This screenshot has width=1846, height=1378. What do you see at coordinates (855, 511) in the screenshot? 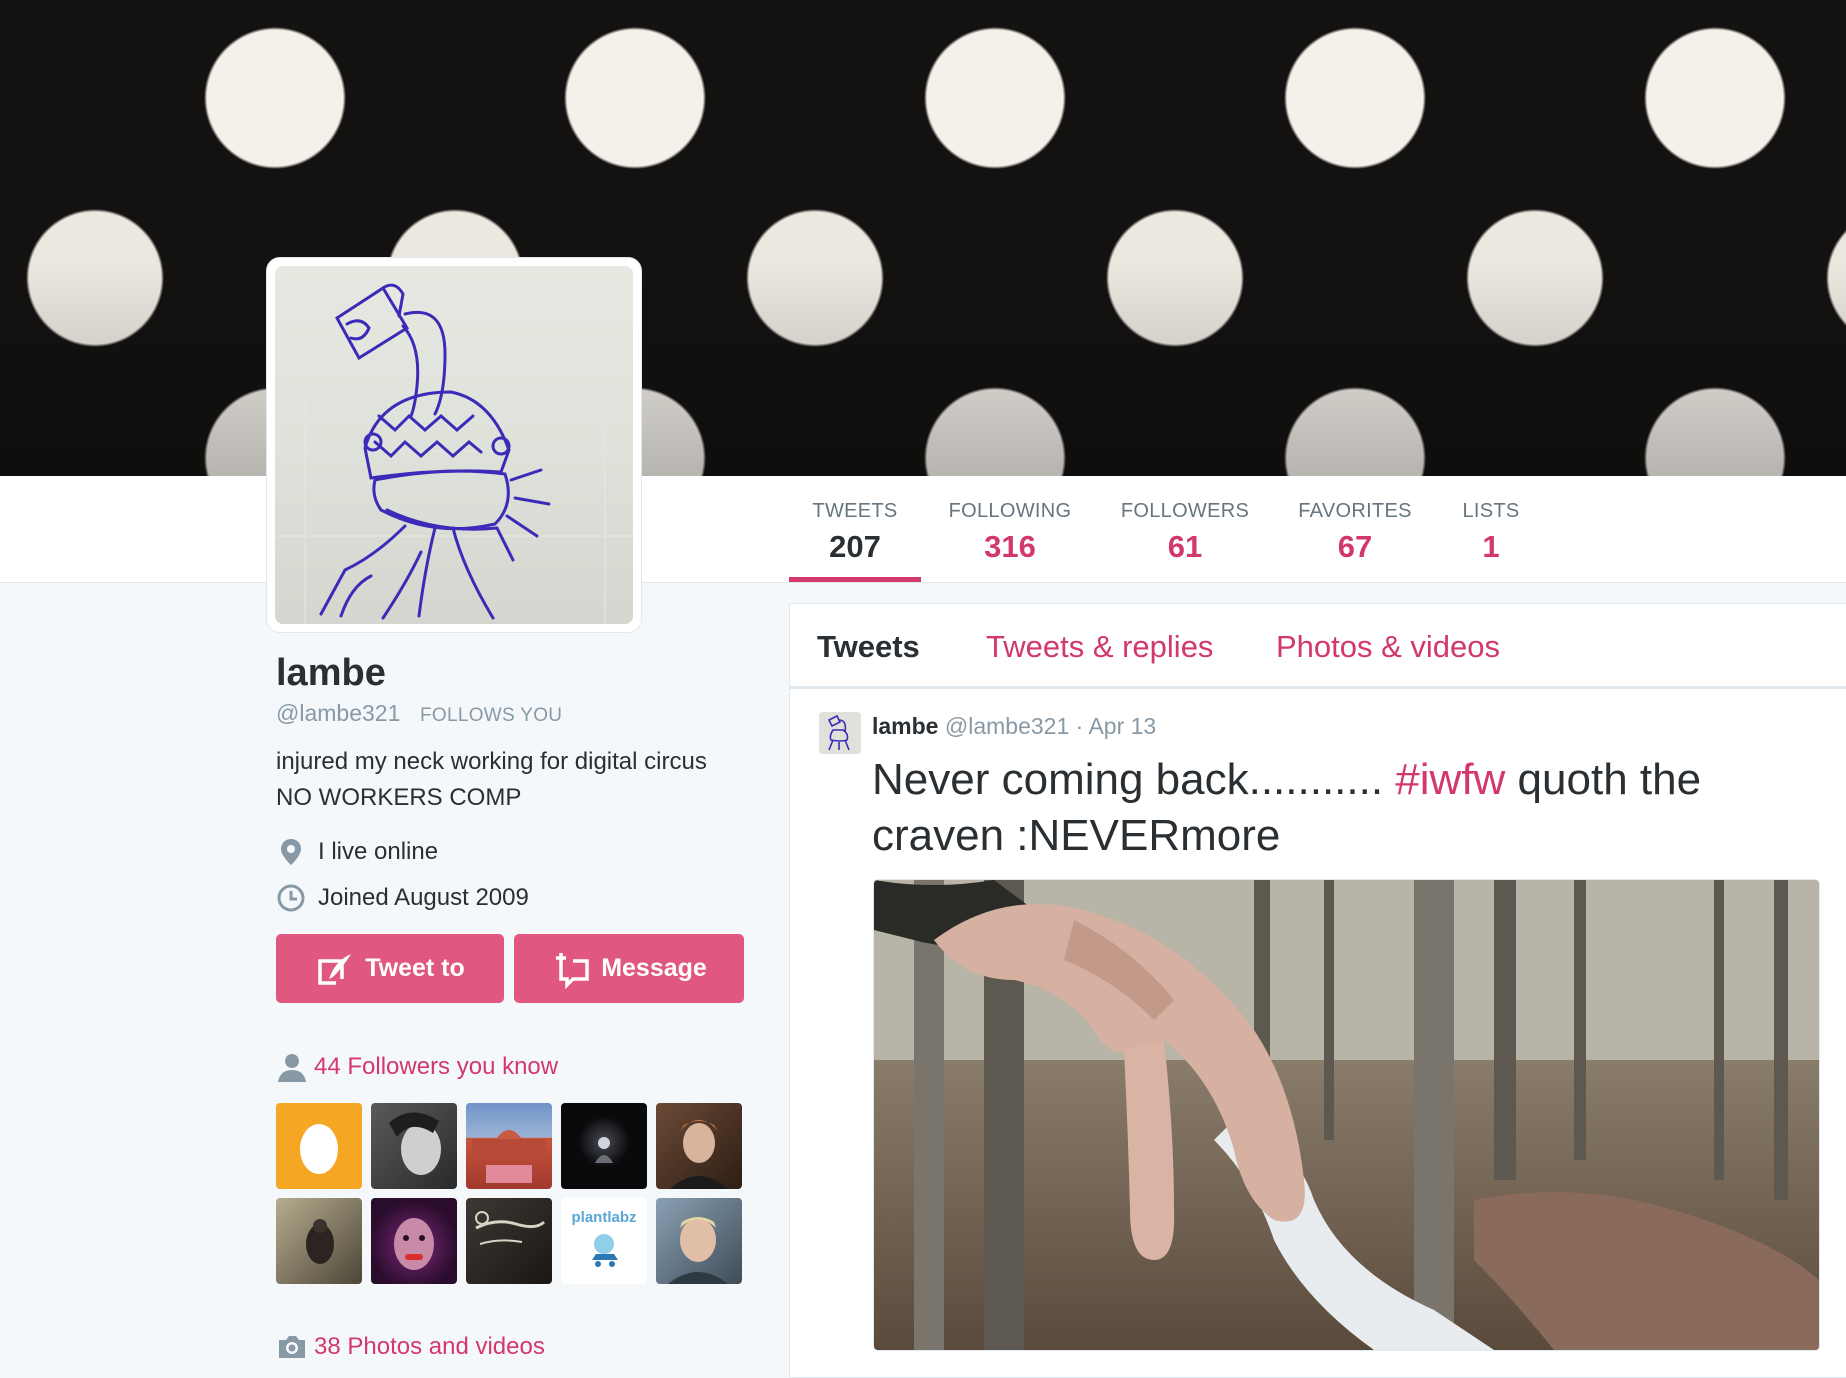
I see `stat-label: TWEETS` at bounding box center [855, 511].